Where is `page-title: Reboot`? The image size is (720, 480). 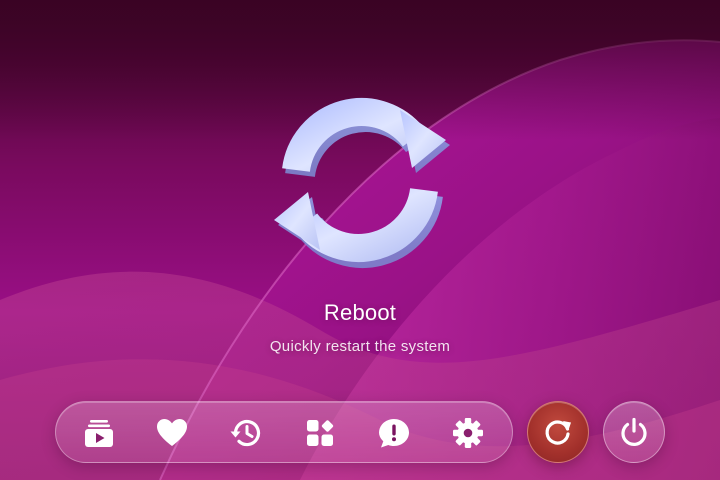
page-title: Reboot is located at coordinates (360, 312).